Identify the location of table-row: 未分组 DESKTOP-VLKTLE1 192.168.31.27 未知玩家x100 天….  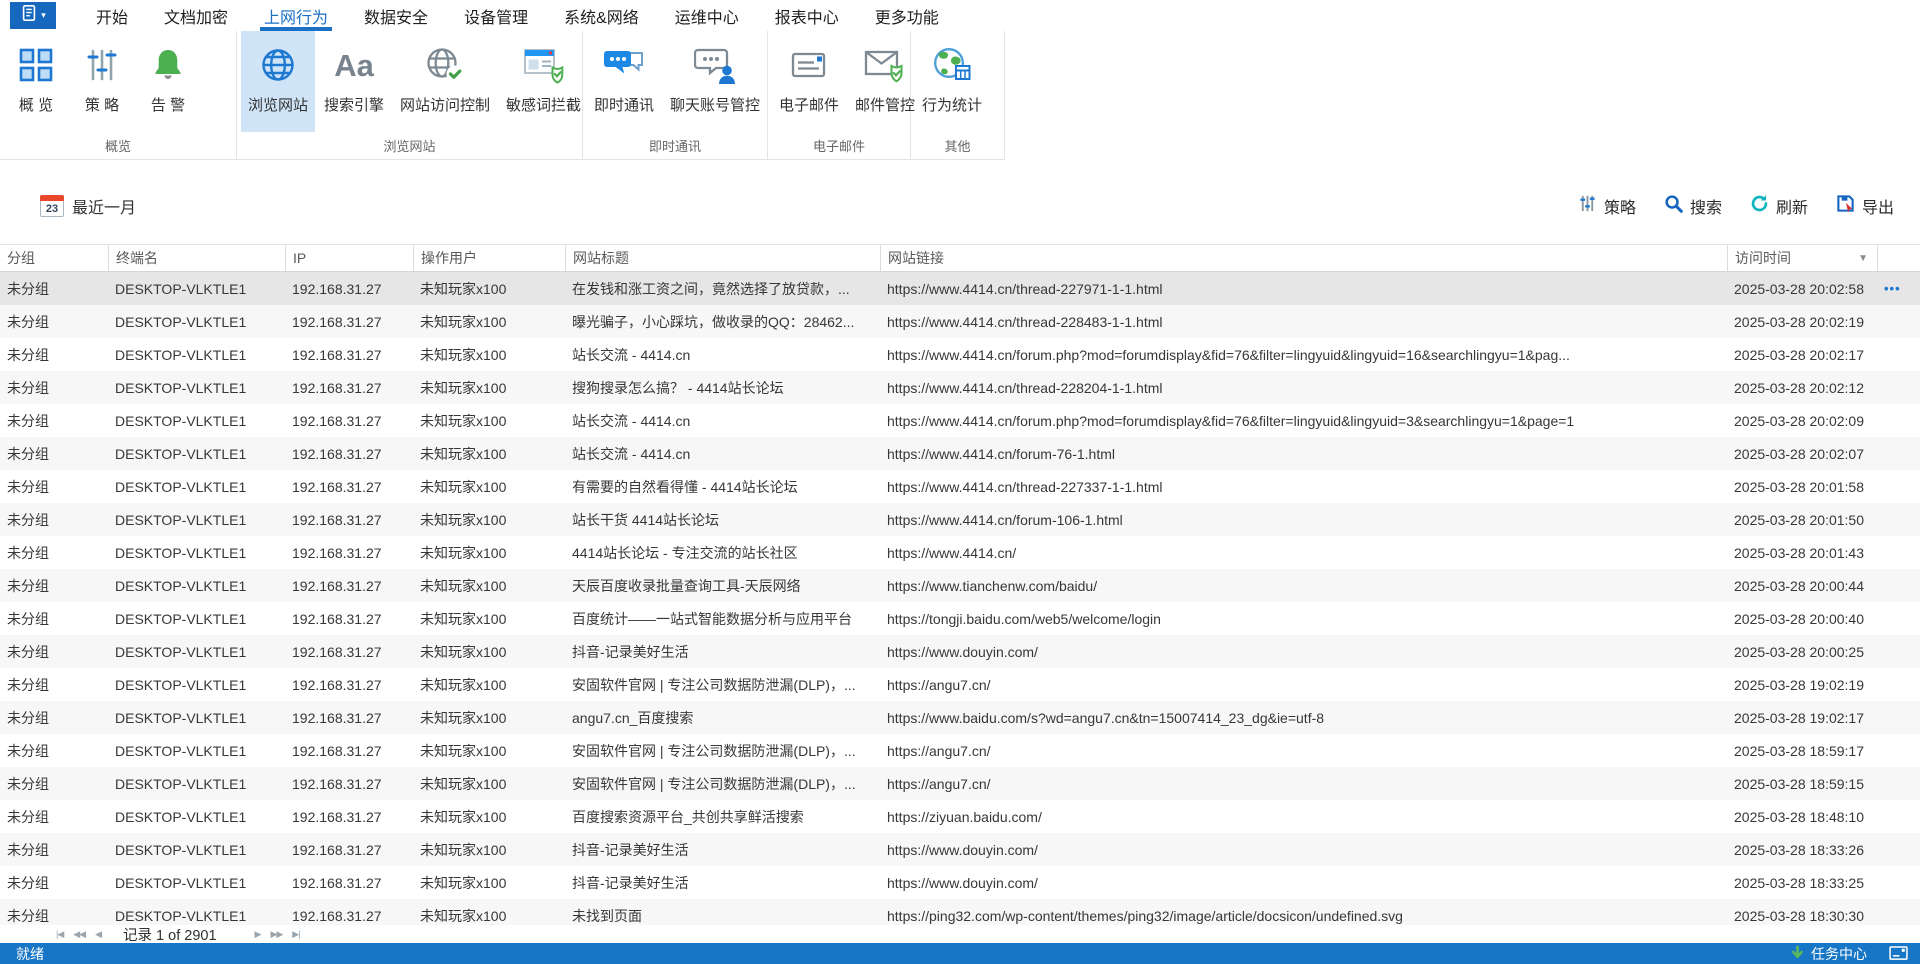
(960, 585).